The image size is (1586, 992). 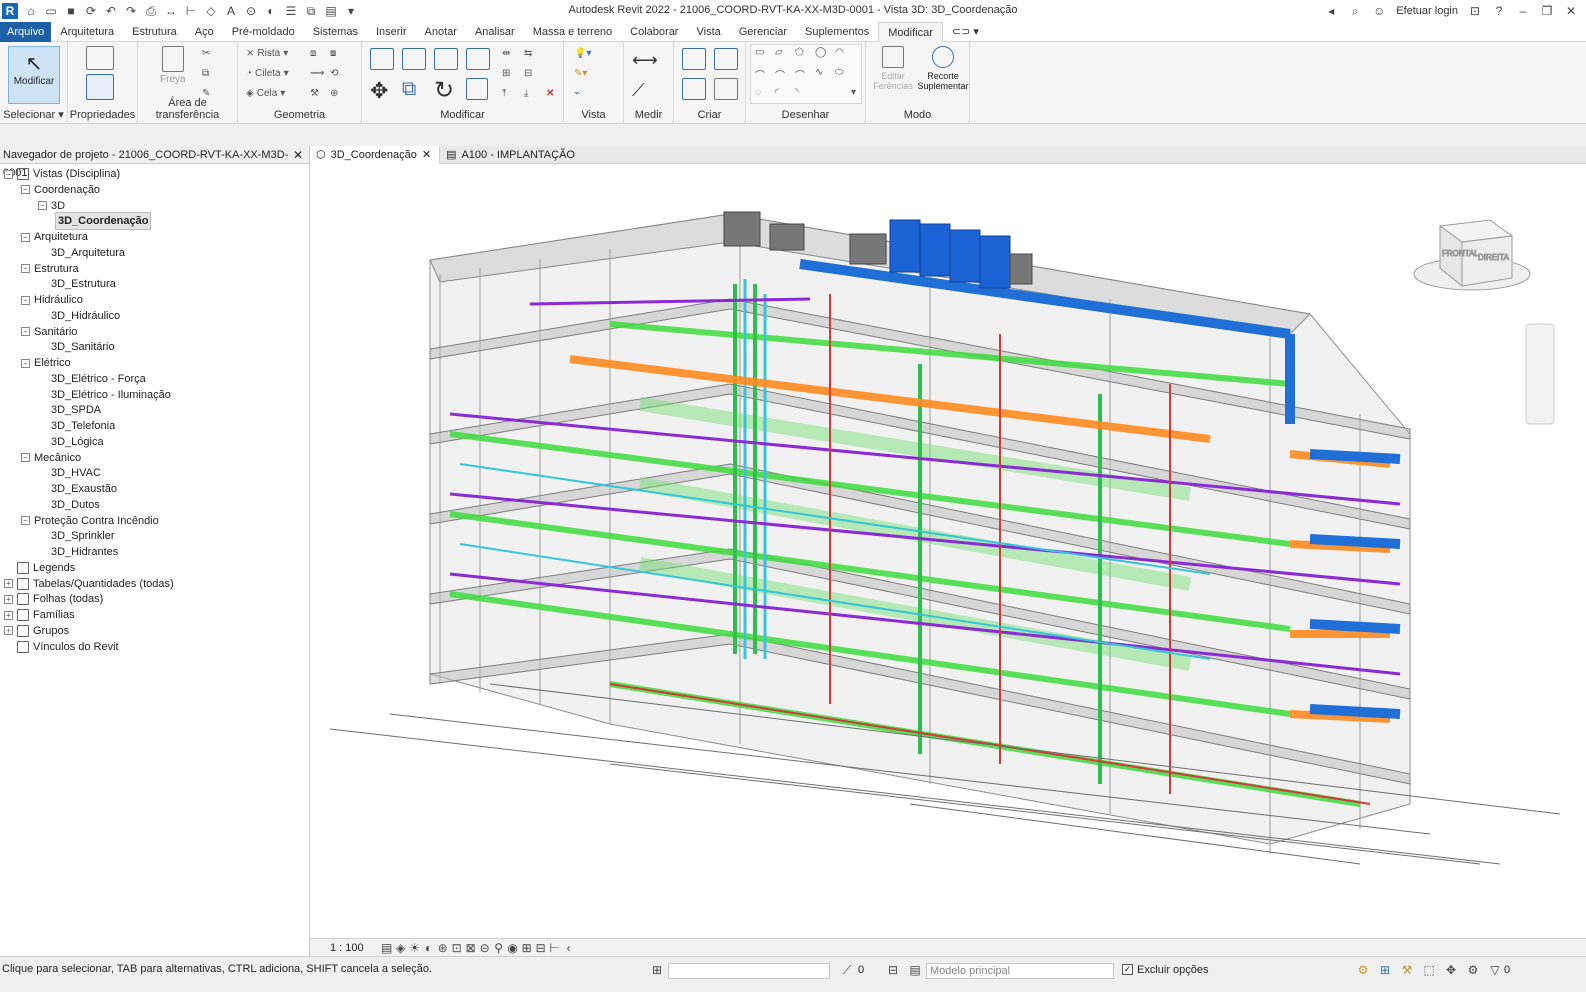 I want to click on tree-item: + Folhas (todas), so click(x=53, y=599).